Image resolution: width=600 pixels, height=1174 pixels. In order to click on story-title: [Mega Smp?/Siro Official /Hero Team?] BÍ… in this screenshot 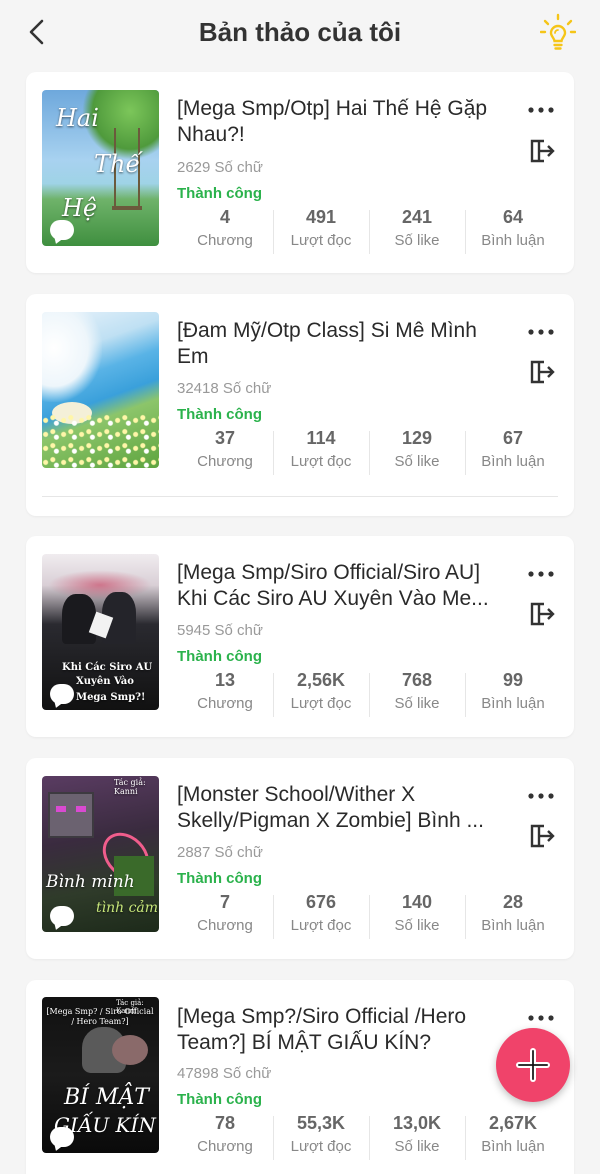, I will do `click(342, 1030)`.